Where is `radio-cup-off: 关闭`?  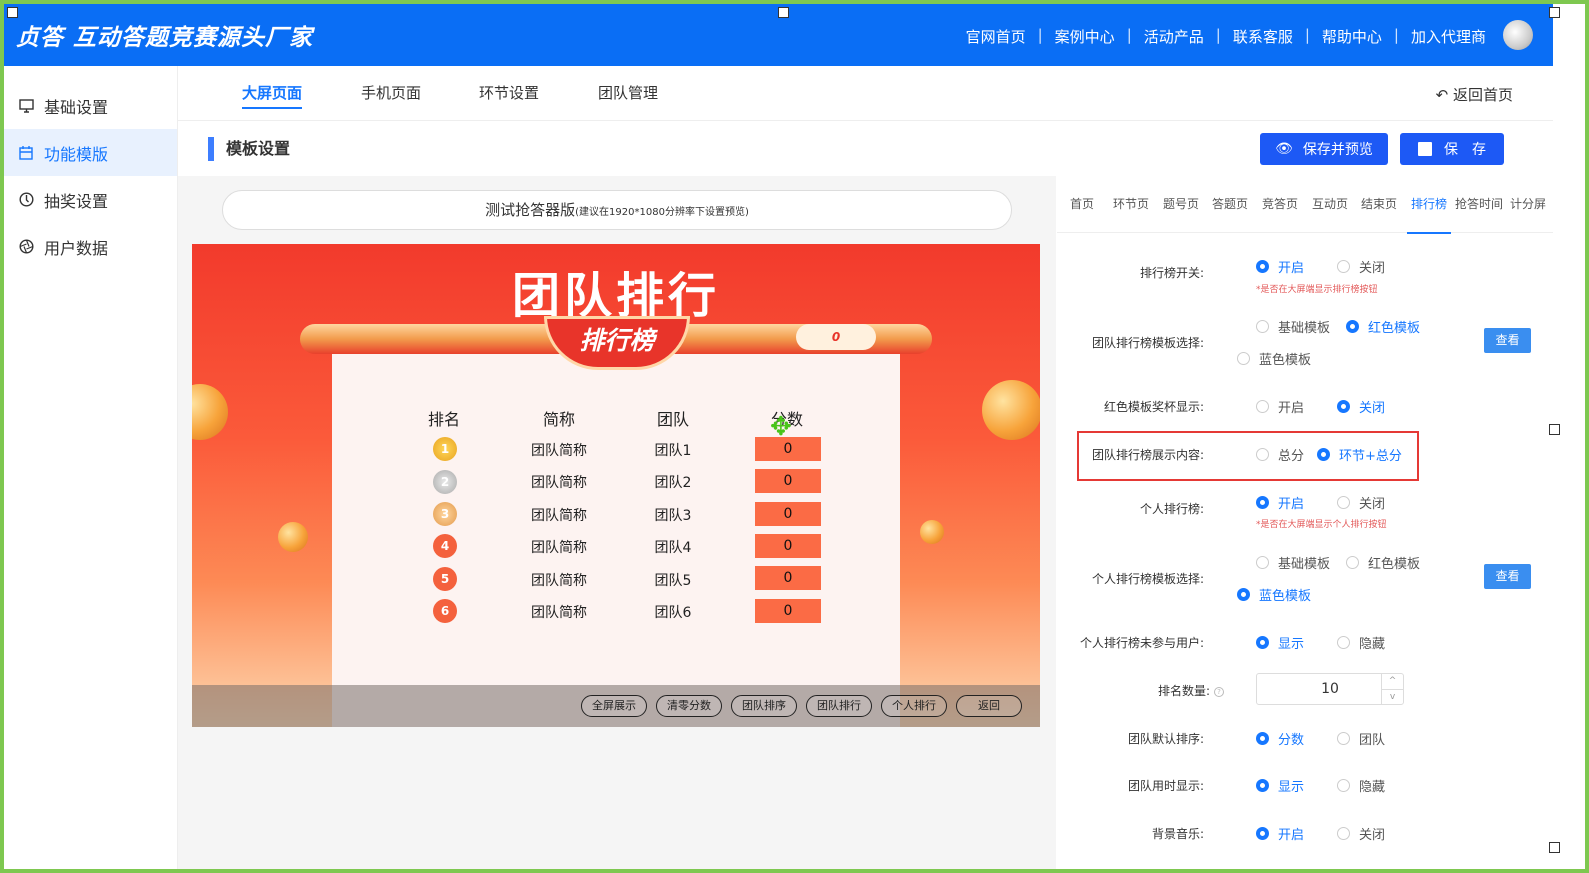
radio-cup-off: 关闭 is located at coordinates (1361, 406).